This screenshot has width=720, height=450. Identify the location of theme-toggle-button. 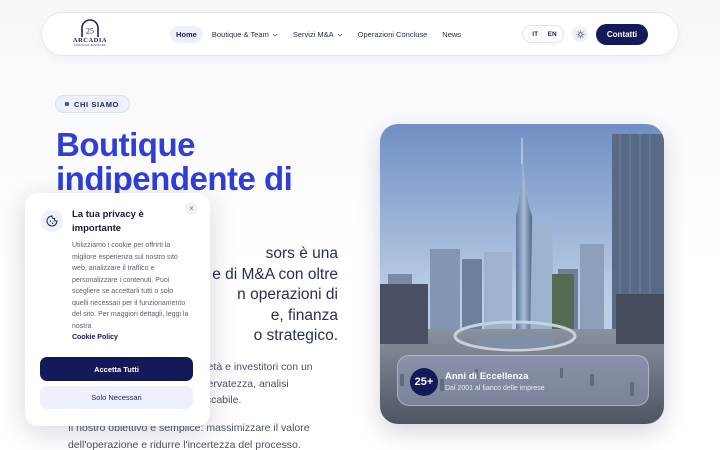
(580, 34).